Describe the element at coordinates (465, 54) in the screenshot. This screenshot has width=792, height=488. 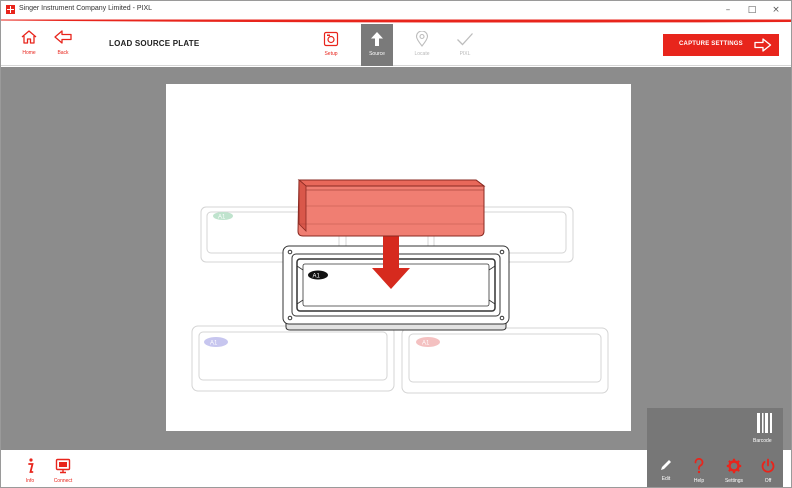
I see `step-pixl-label: PIXL` at that location.